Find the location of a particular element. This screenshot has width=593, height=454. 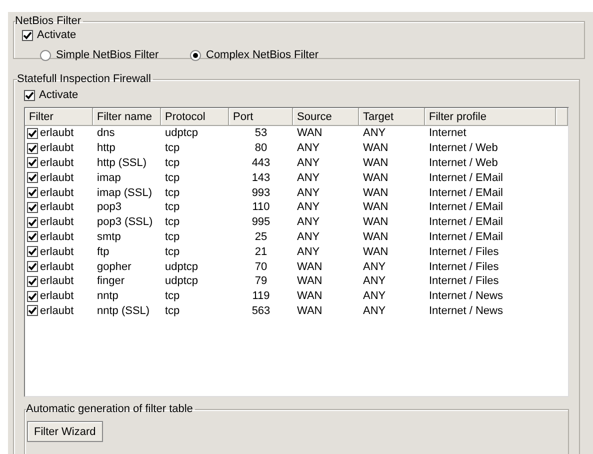

table-cell: imap (SSL) is located at coordinates (124, 192).